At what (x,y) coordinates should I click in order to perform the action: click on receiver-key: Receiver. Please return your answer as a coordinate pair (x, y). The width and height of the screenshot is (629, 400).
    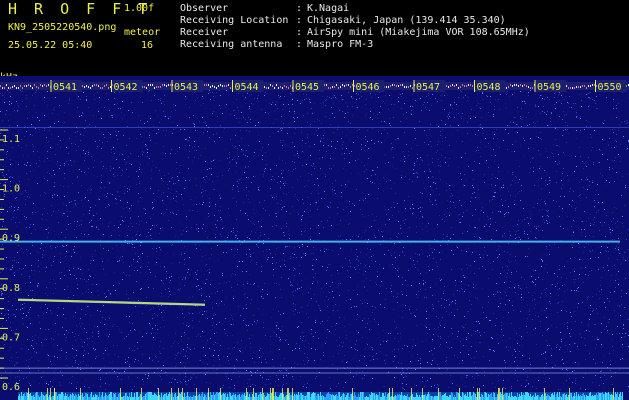
    Looking at the image, I should click on (204, 32).